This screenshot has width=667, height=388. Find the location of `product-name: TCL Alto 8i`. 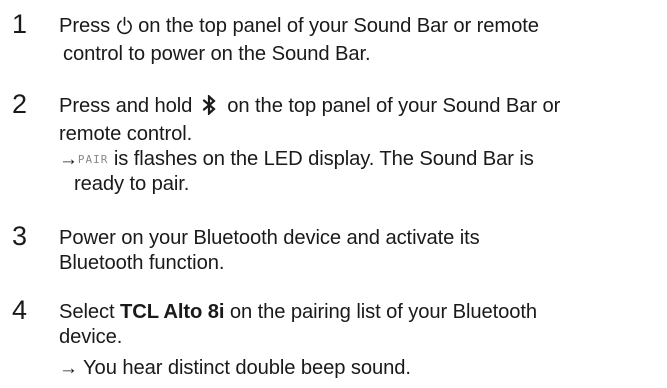

product-name: TCL Alto 8i is located at coordinates (172, 312).